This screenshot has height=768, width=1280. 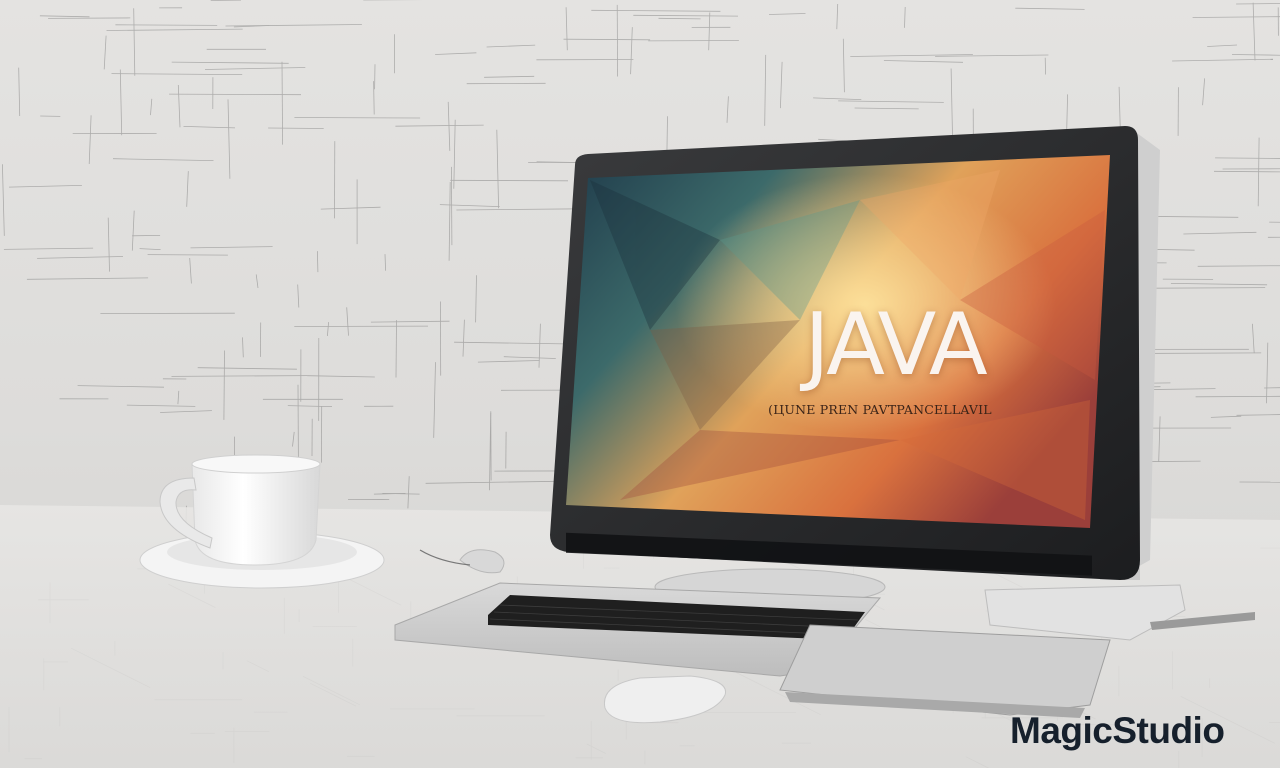 What do you see at coordinates (1117, 730) in the screenshot?
I see `magicstudio-watermark: MagicStudio` at bounding box center [1117, 730].